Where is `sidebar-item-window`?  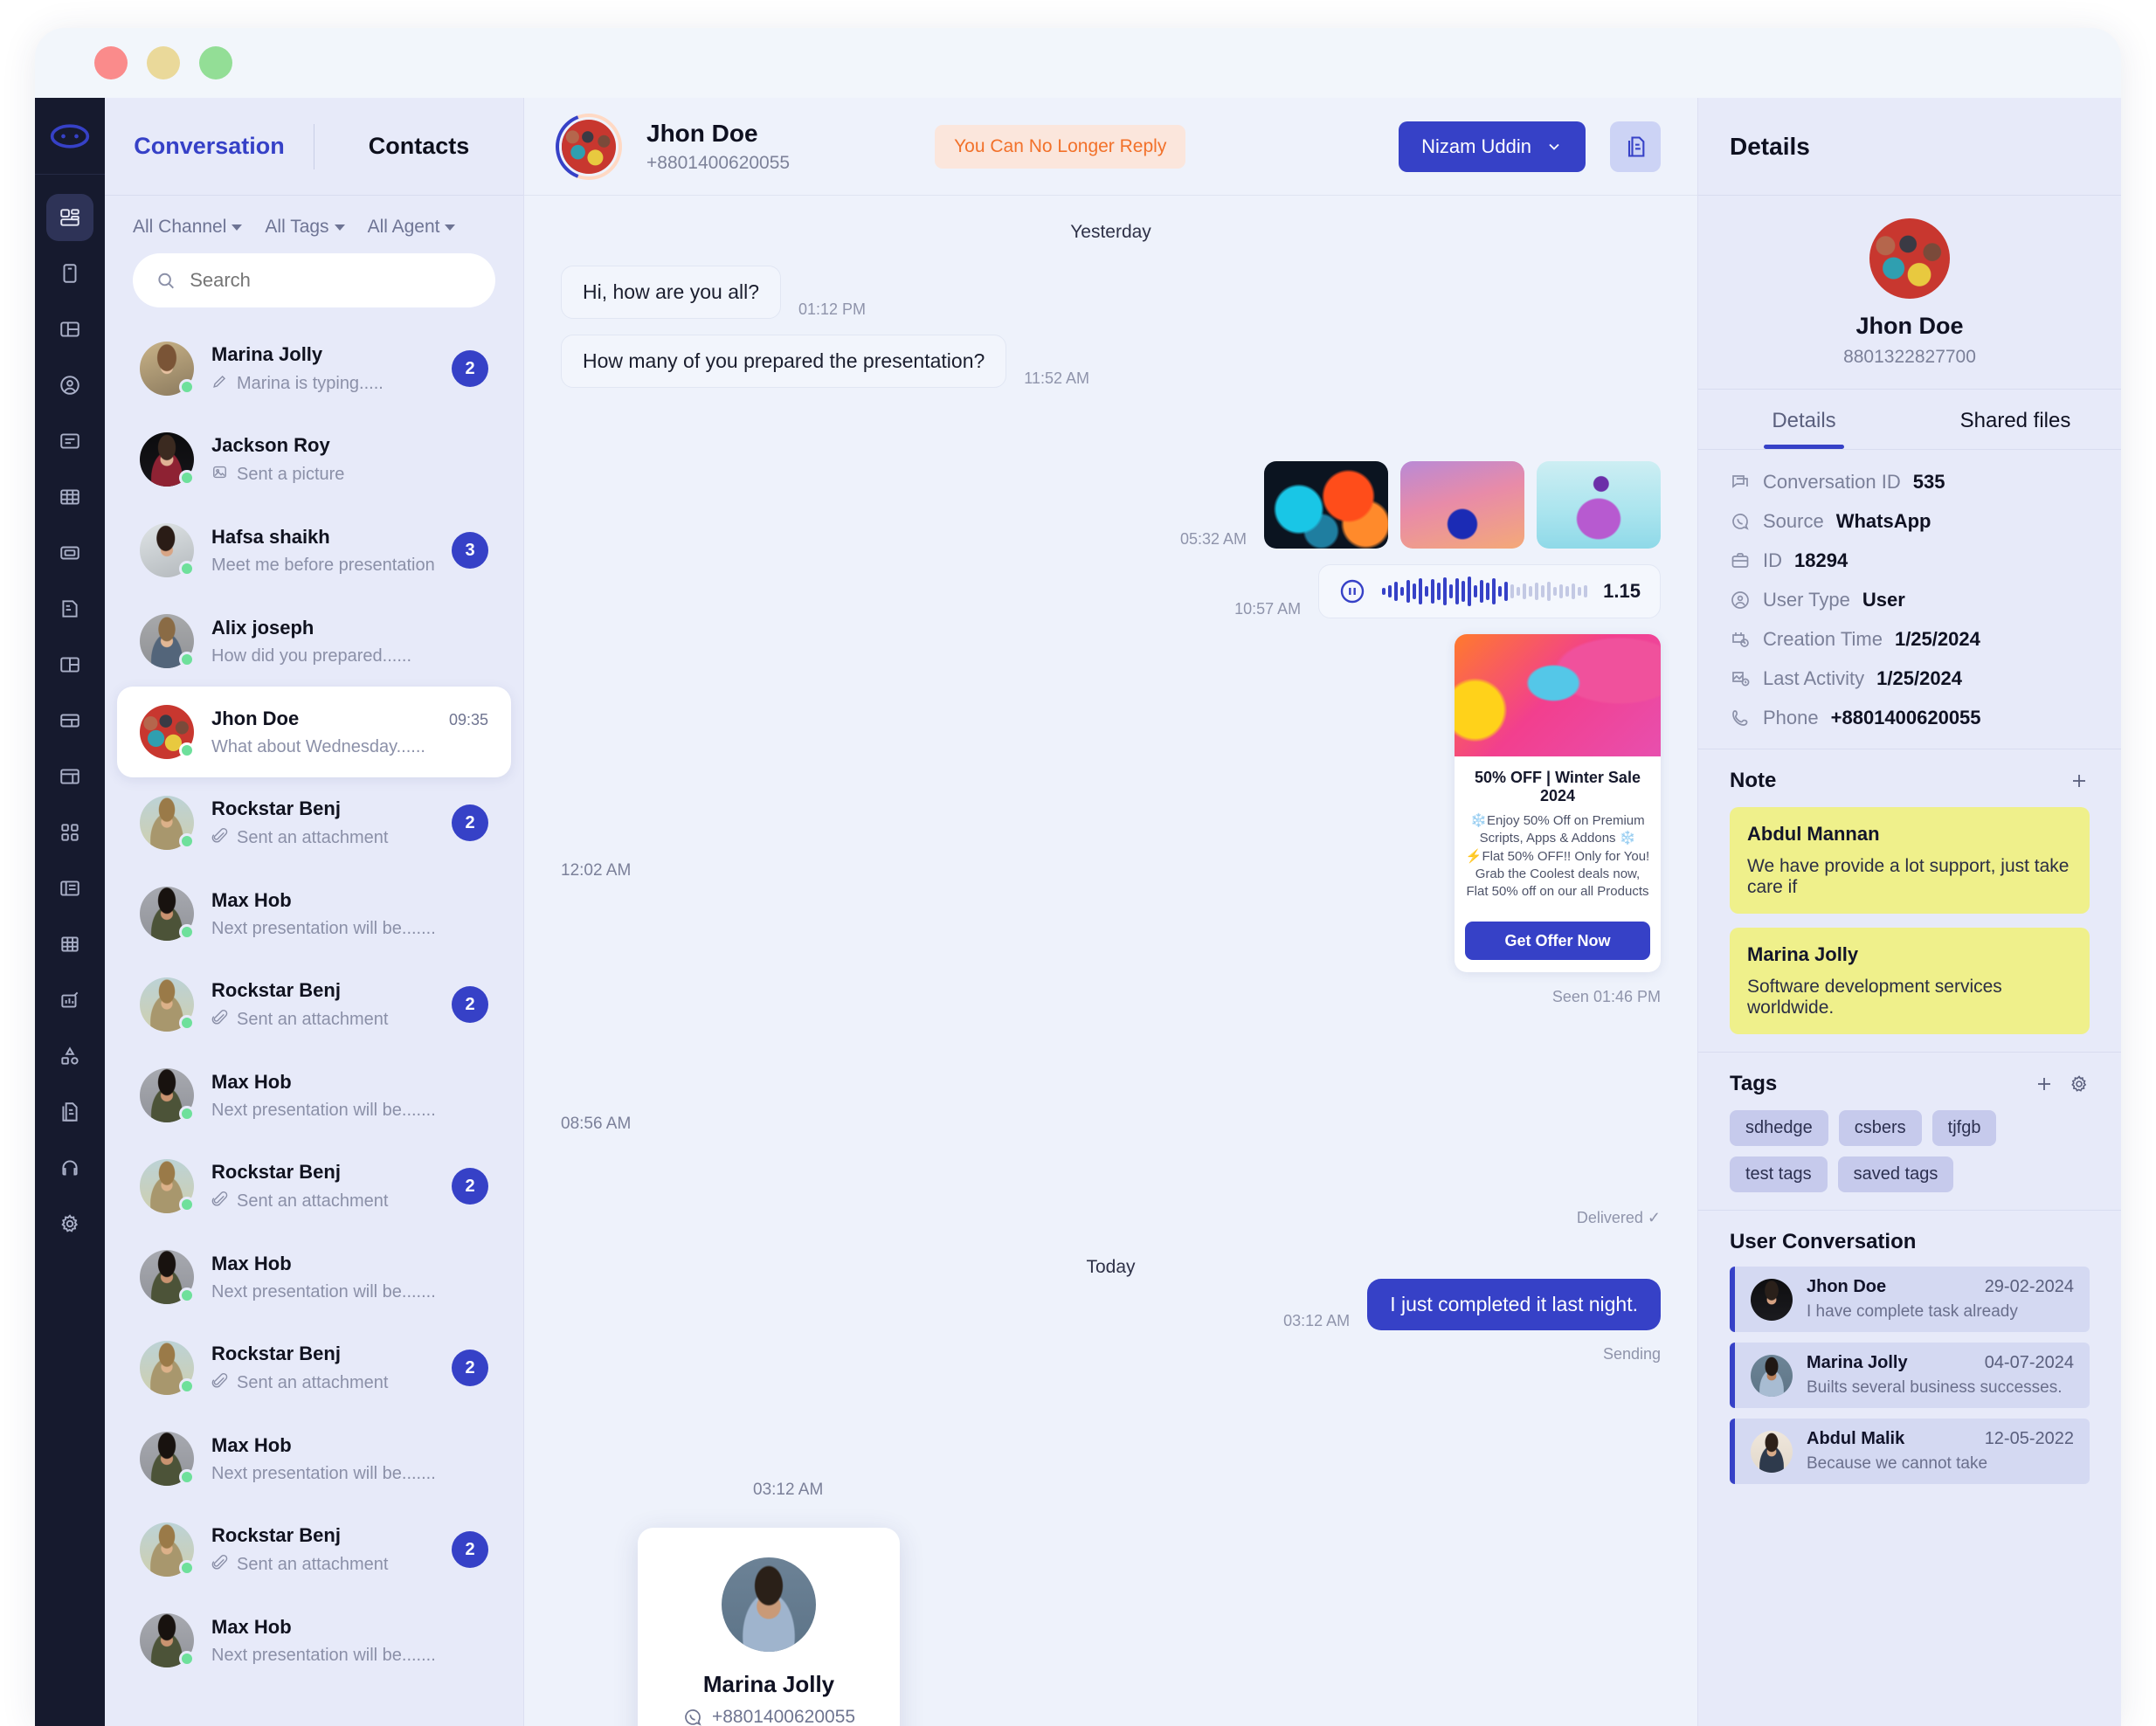 sidebar-item-window is located at coordinates (70, 552).